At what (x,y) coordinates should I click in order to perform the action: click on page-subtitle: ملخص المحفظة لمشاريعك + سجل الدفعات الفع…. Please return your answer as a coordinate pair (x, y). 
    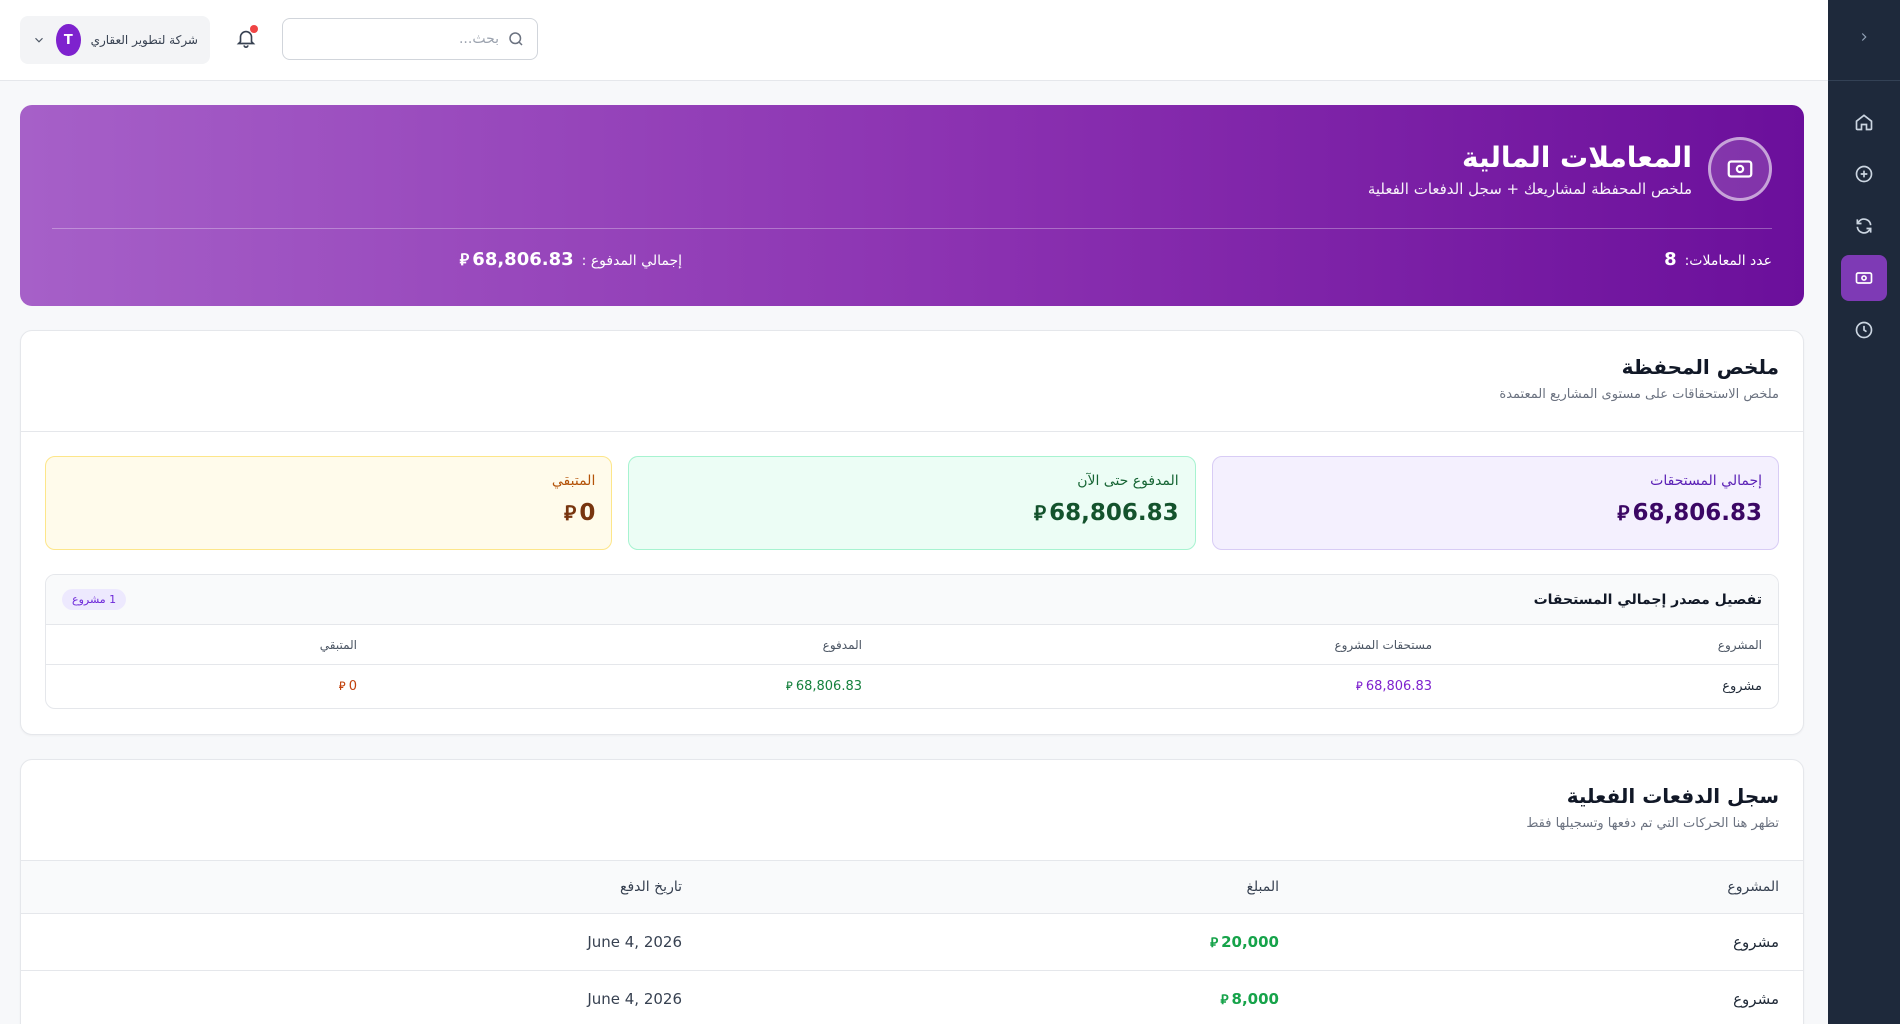
    Looking at the image, I should click on (1529, 188).